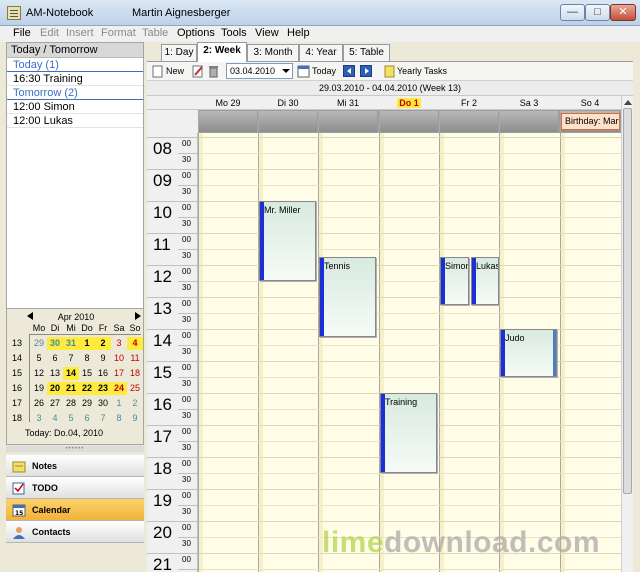 This screenshot has width=640, height=572. I want to click on chevron-down-icon, so click(286, 71).